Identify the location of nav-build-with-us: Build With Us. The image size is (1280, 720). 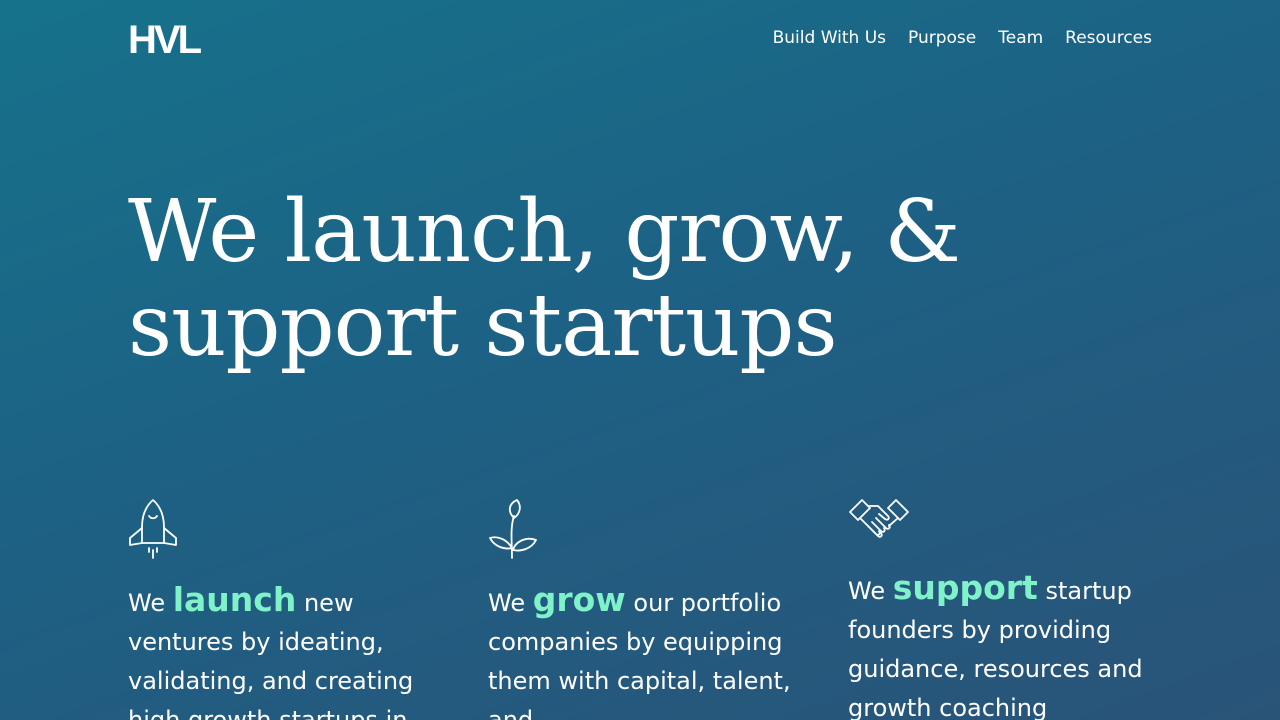
(829, 38).